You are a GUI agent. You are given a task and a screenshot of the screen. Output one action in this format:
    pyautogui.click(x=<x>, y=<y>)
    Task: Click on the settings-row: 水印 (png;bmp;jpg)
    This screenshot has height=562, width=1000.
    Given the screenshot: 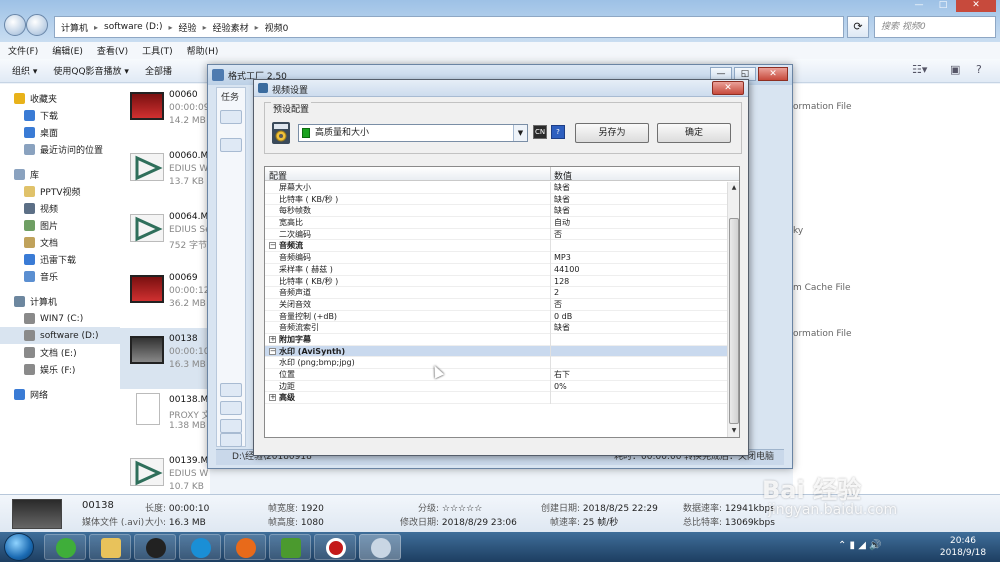 What is the action you would take?
    pyautogui.click(x=496, y=363)
    